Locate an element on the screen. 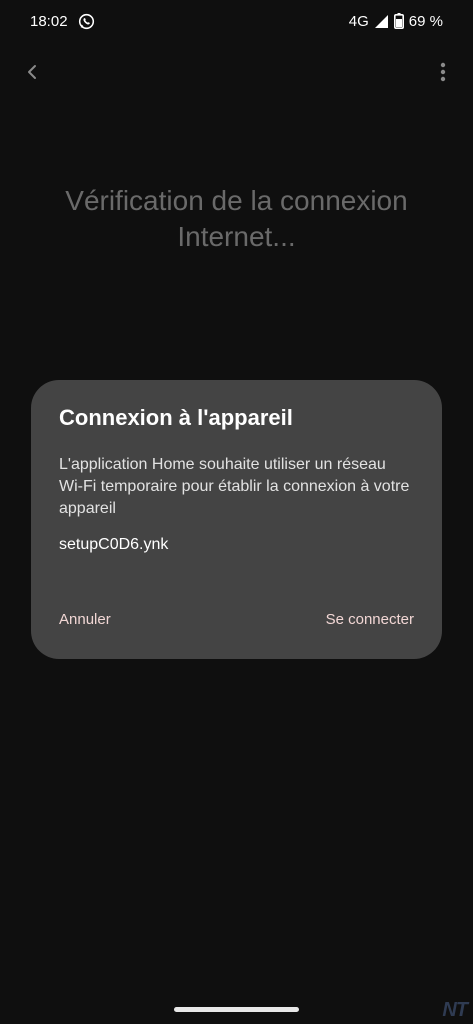 This screenshot has height=1024, width=473. more-vert-icon is located at coordinates (443, 74).